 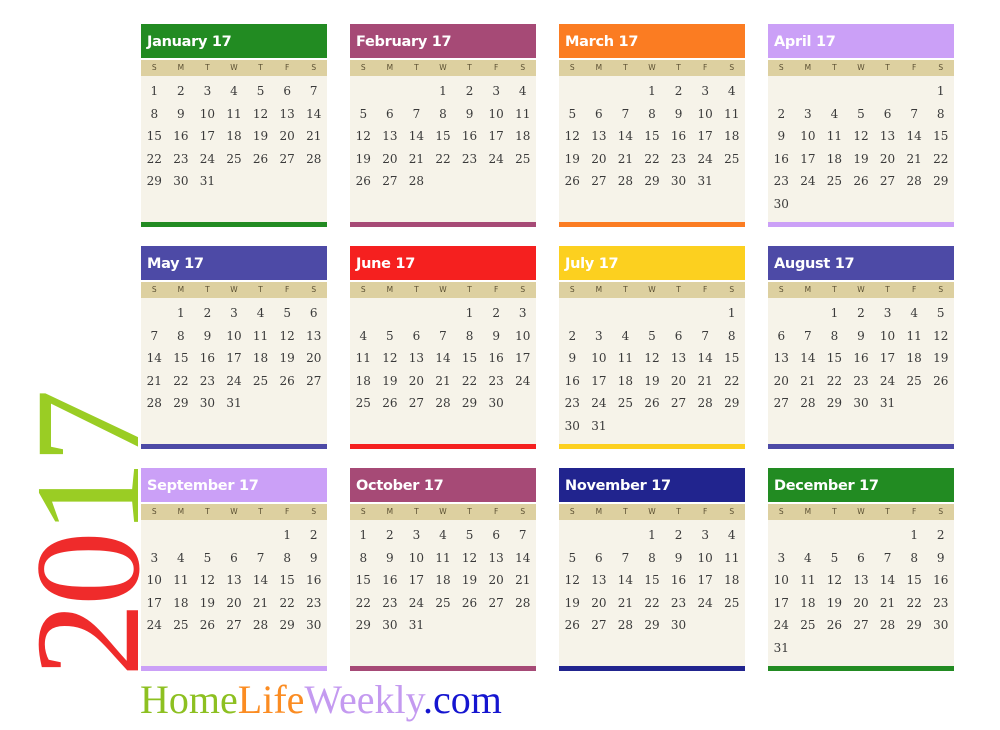 What do you see at coordinates (313, 136) in the screenshot?
I see `day-cell: 21` at bounding box center [313, 136].